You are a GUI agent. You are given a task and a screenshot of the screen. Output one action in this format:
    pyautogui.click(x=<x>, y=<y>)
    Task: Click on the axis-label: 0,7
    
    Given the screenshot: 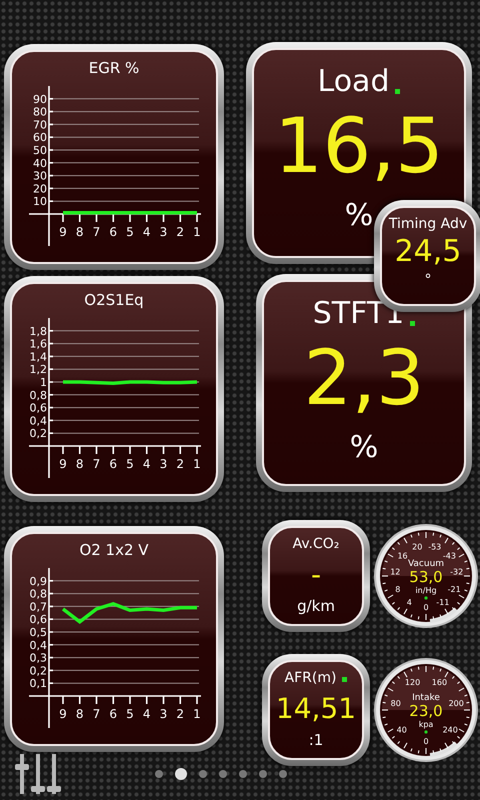 What is the action you would take?
    pyautogui.click(x=38, y=607)
    